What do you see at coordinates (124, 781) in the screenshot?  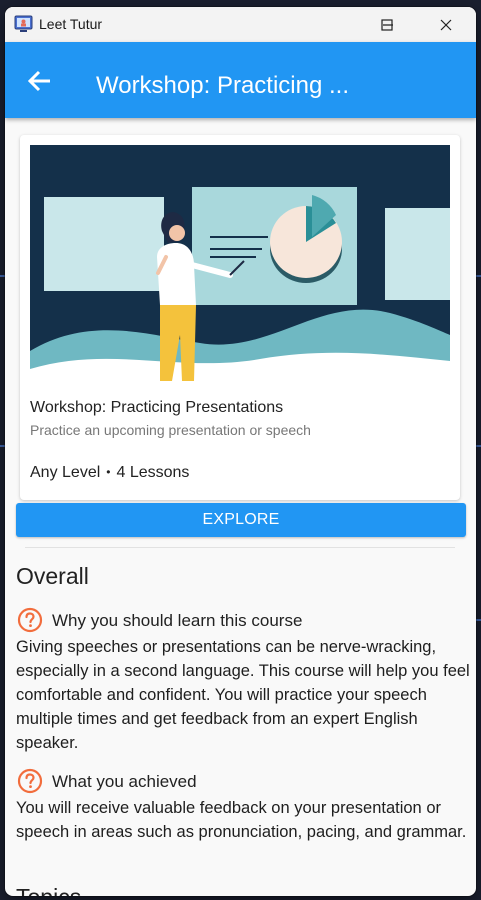 I see `section-title-achieved: What you achieved` at bounding box center [124, 781].